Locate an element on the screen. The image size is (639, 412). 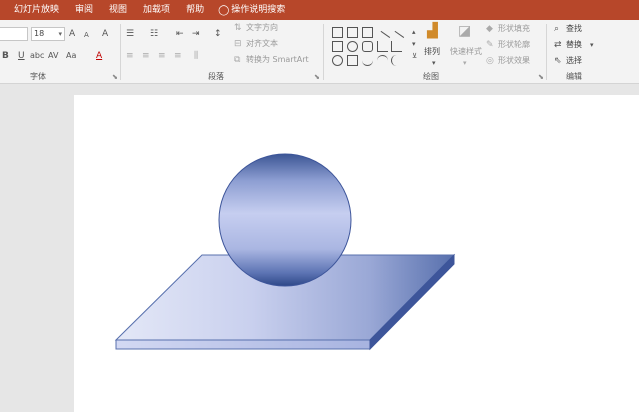
clear-format-button: A is located at coordinates (105, 34).